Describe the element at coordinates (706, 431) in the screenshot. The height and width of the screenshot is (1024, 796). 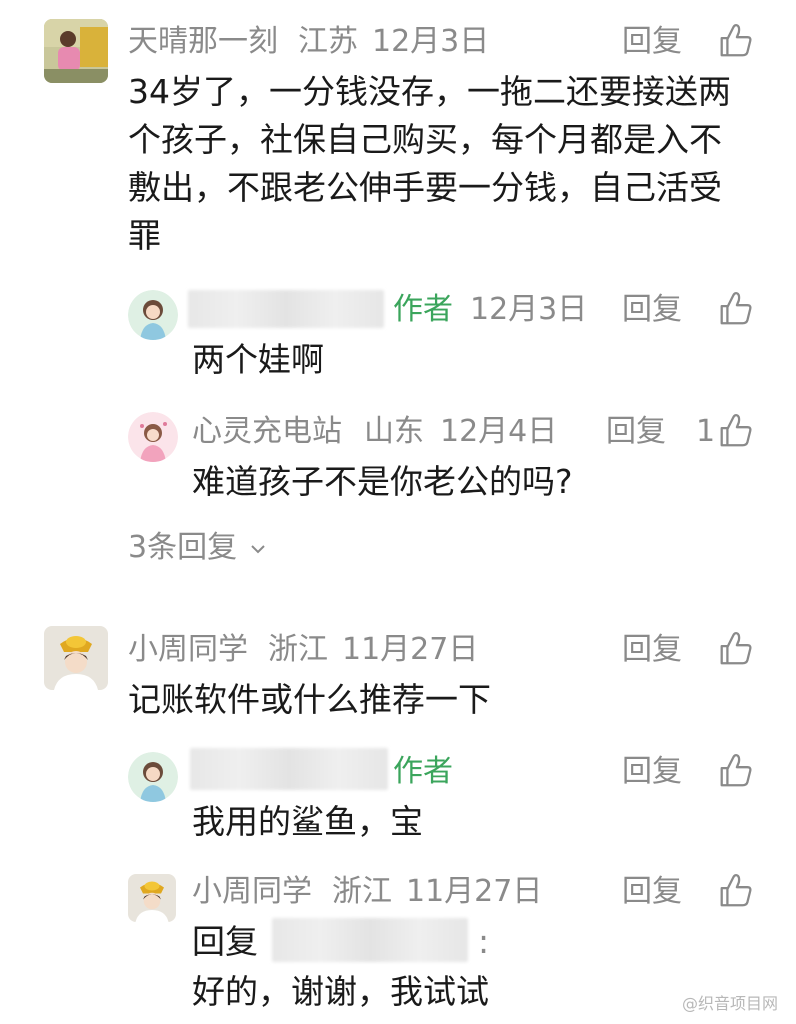
I see `like-count: 1` at that location.